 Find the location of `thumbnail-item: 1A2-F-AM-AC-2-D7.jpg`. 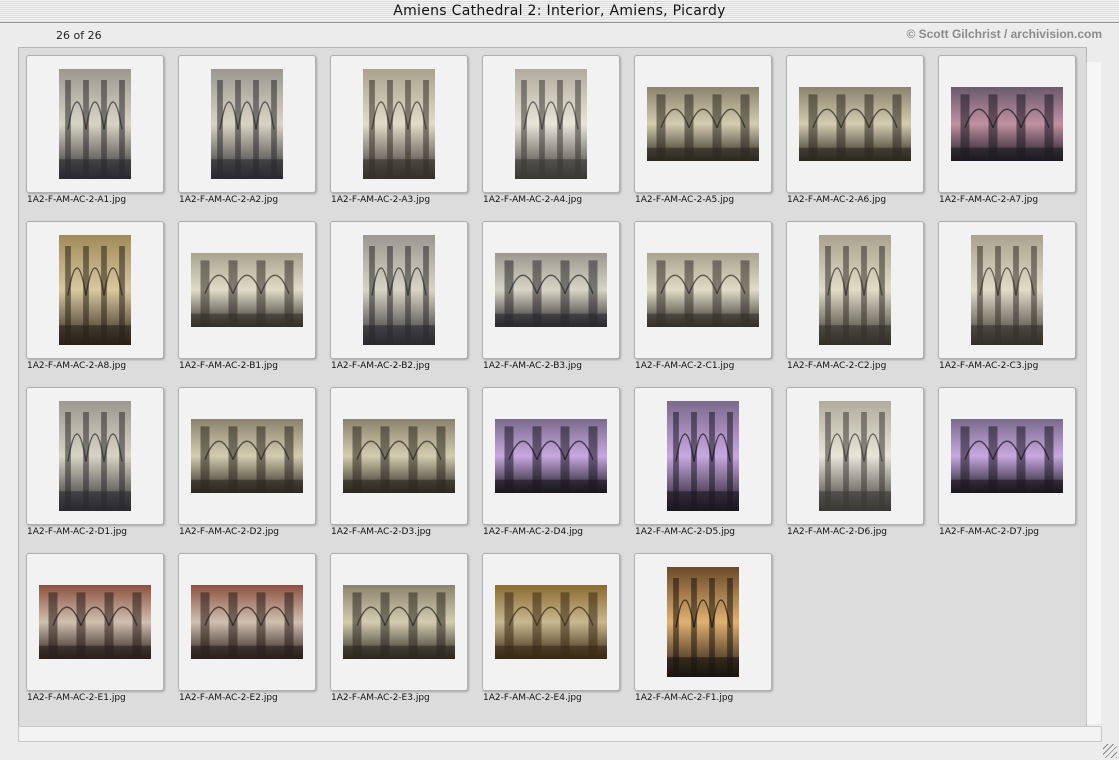

thumbnail-item: 1A2-F-AM-AC-2-D7.jpg is located at coordinates (1007, 462).